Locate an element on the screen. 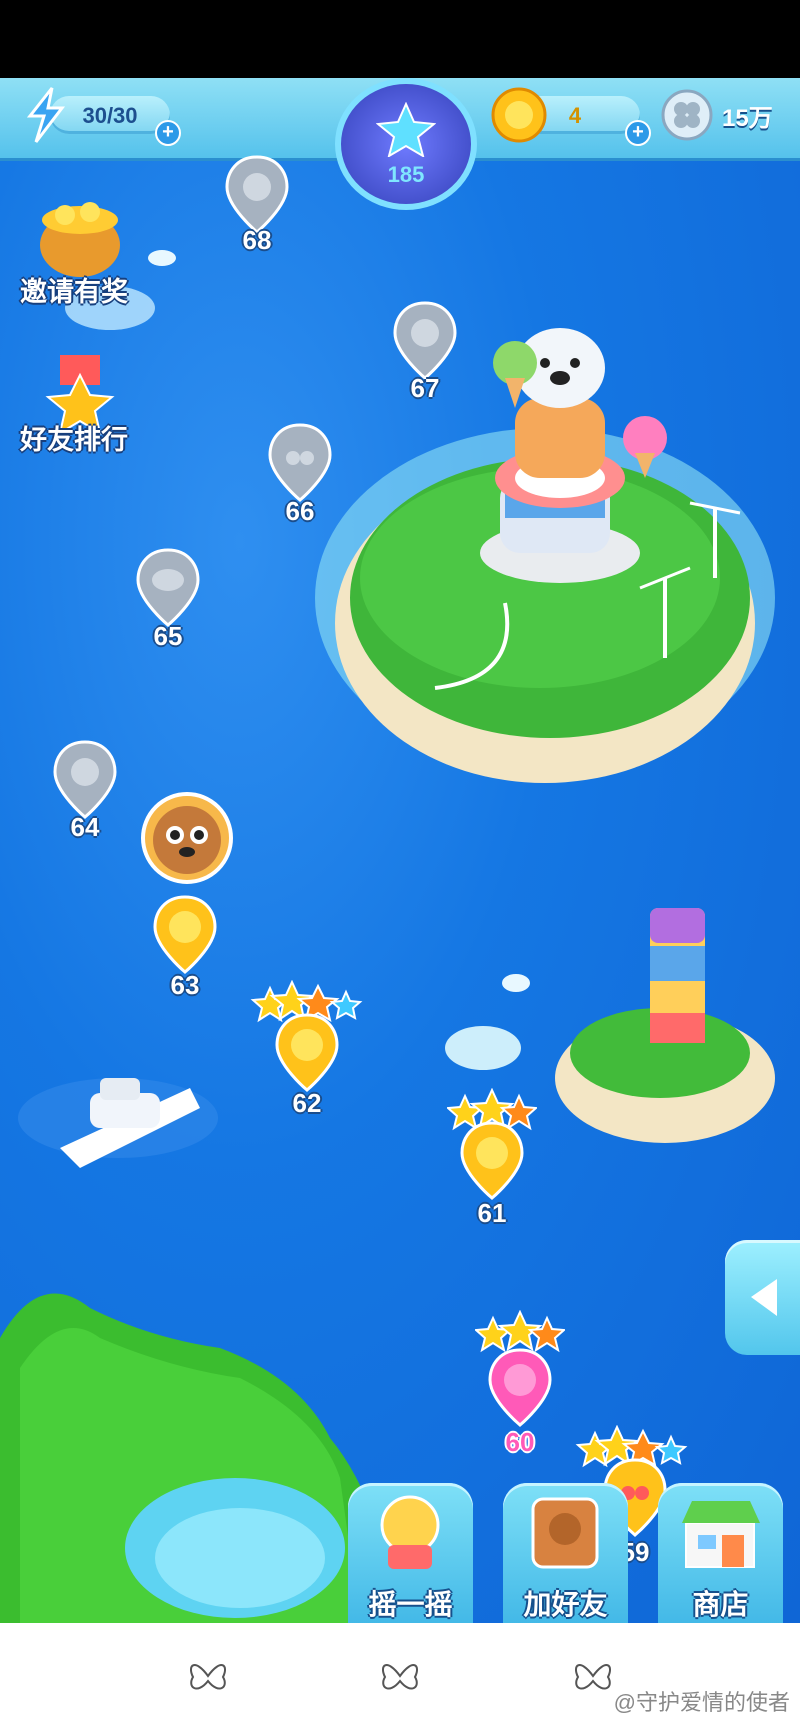 This screenshot has width=800, height=1733. level-68-number: 68 is located at coordinates (257, 240).